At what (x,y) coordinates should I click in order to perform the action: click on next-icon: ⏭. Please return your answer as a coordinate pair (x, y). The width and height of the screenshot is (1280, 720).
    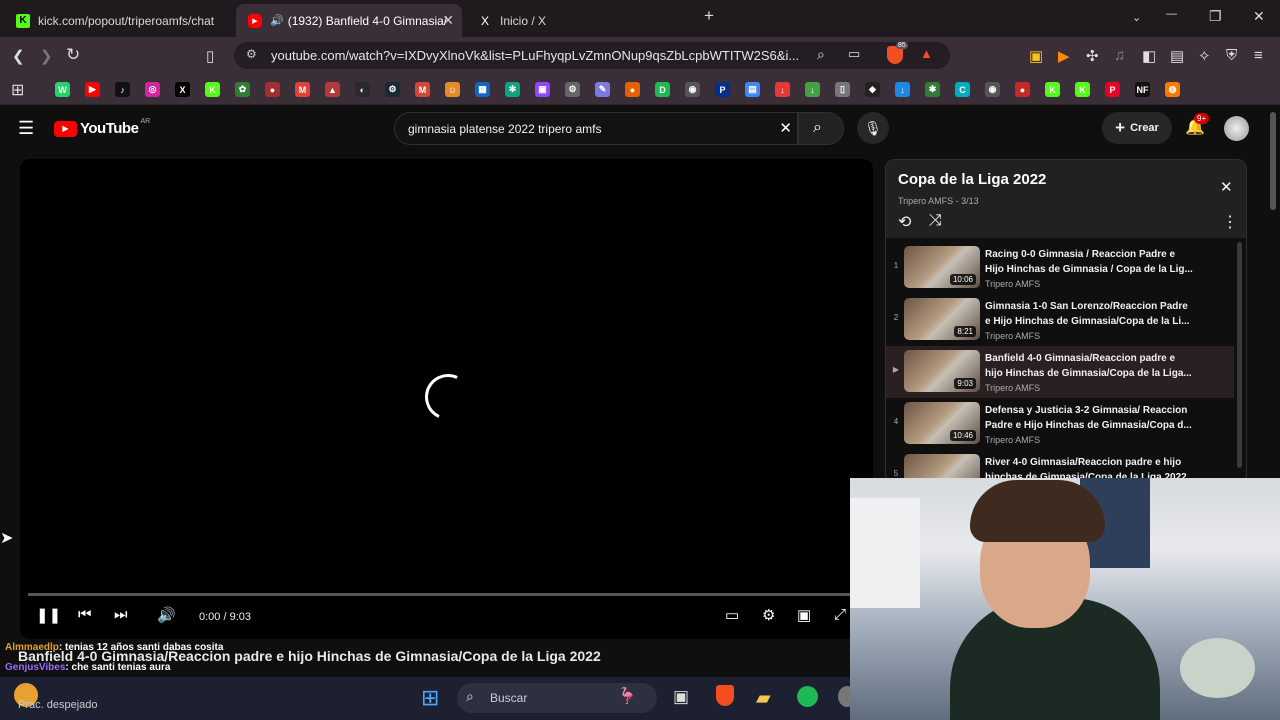
    Looking at the image, I should click on (121, 614).